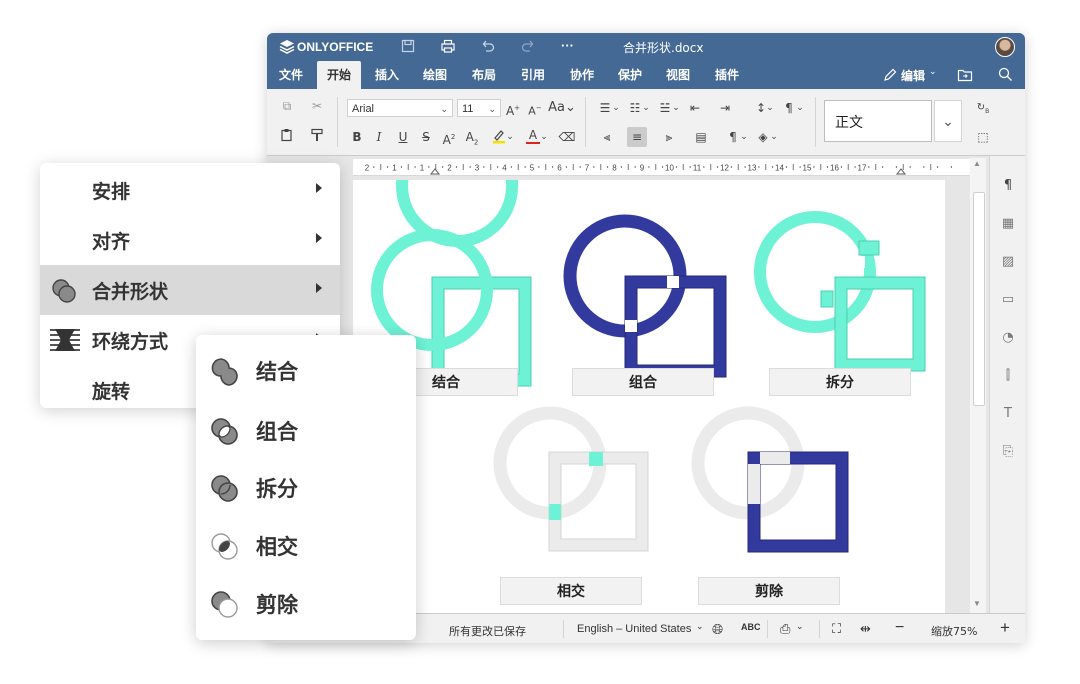  What do you see at coordinates (890, 77) in the screenshot?
I see `edit-pencil-icon` at bounding box center [890, 77].